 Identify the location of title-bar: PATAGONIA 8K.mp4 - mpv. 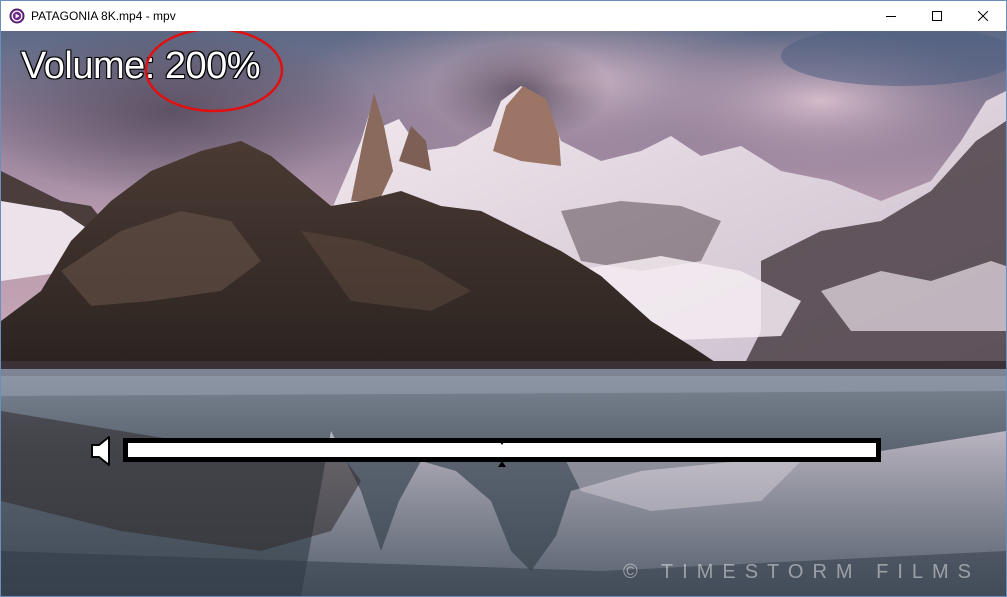
(503, 16).